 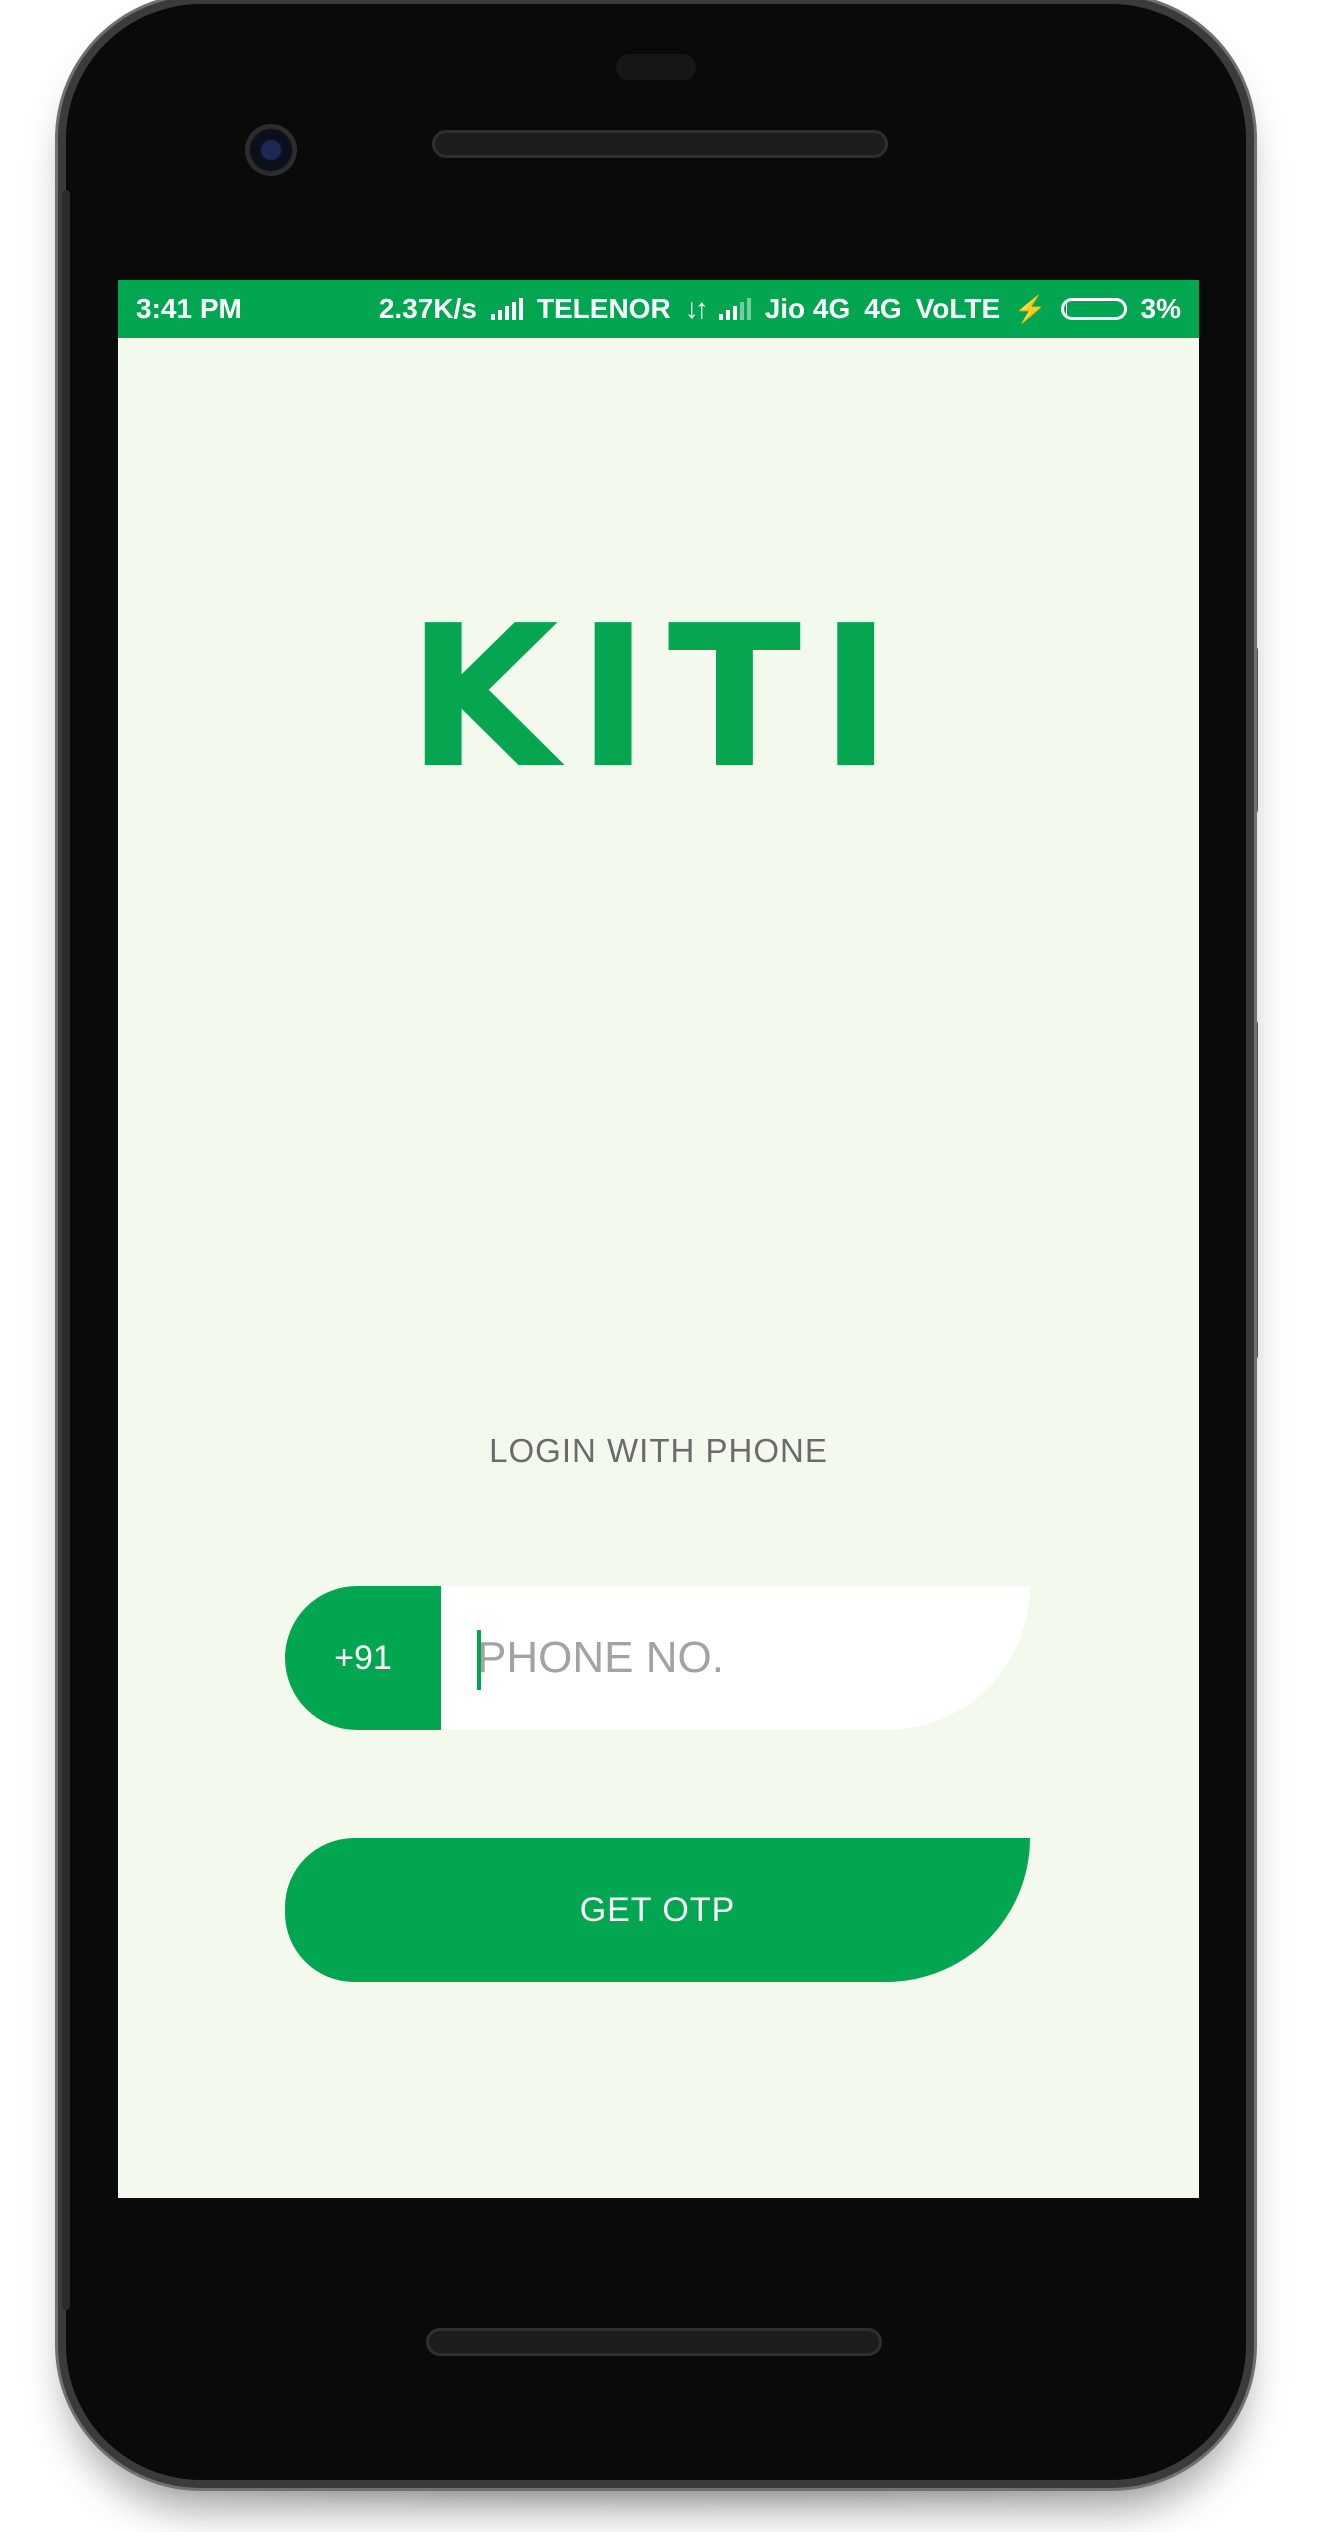 What do you see at coordinates (1030, 308) in the screenshot?
I see `charging-bolt-icon: ⚡` at bounding box center [1030, 308].